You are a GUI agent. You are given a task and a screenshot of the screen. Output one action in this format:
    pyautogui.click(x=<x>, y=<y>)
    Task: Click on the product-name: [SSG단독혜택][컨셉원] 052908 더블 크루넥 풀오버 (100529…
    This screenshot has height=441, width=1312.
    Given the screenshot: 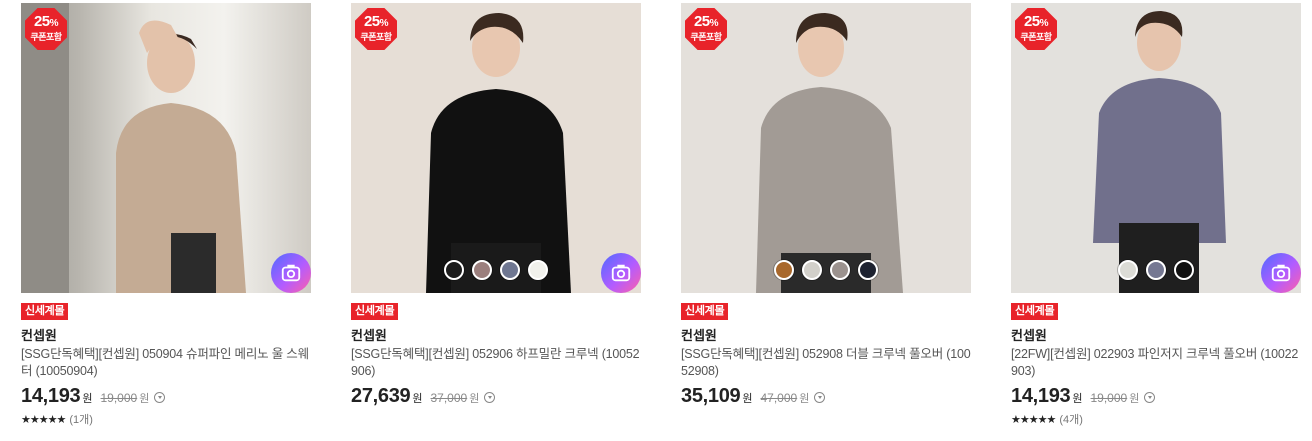 What is the action you would take?
    pyautogui.click(x=826, y=363)
    